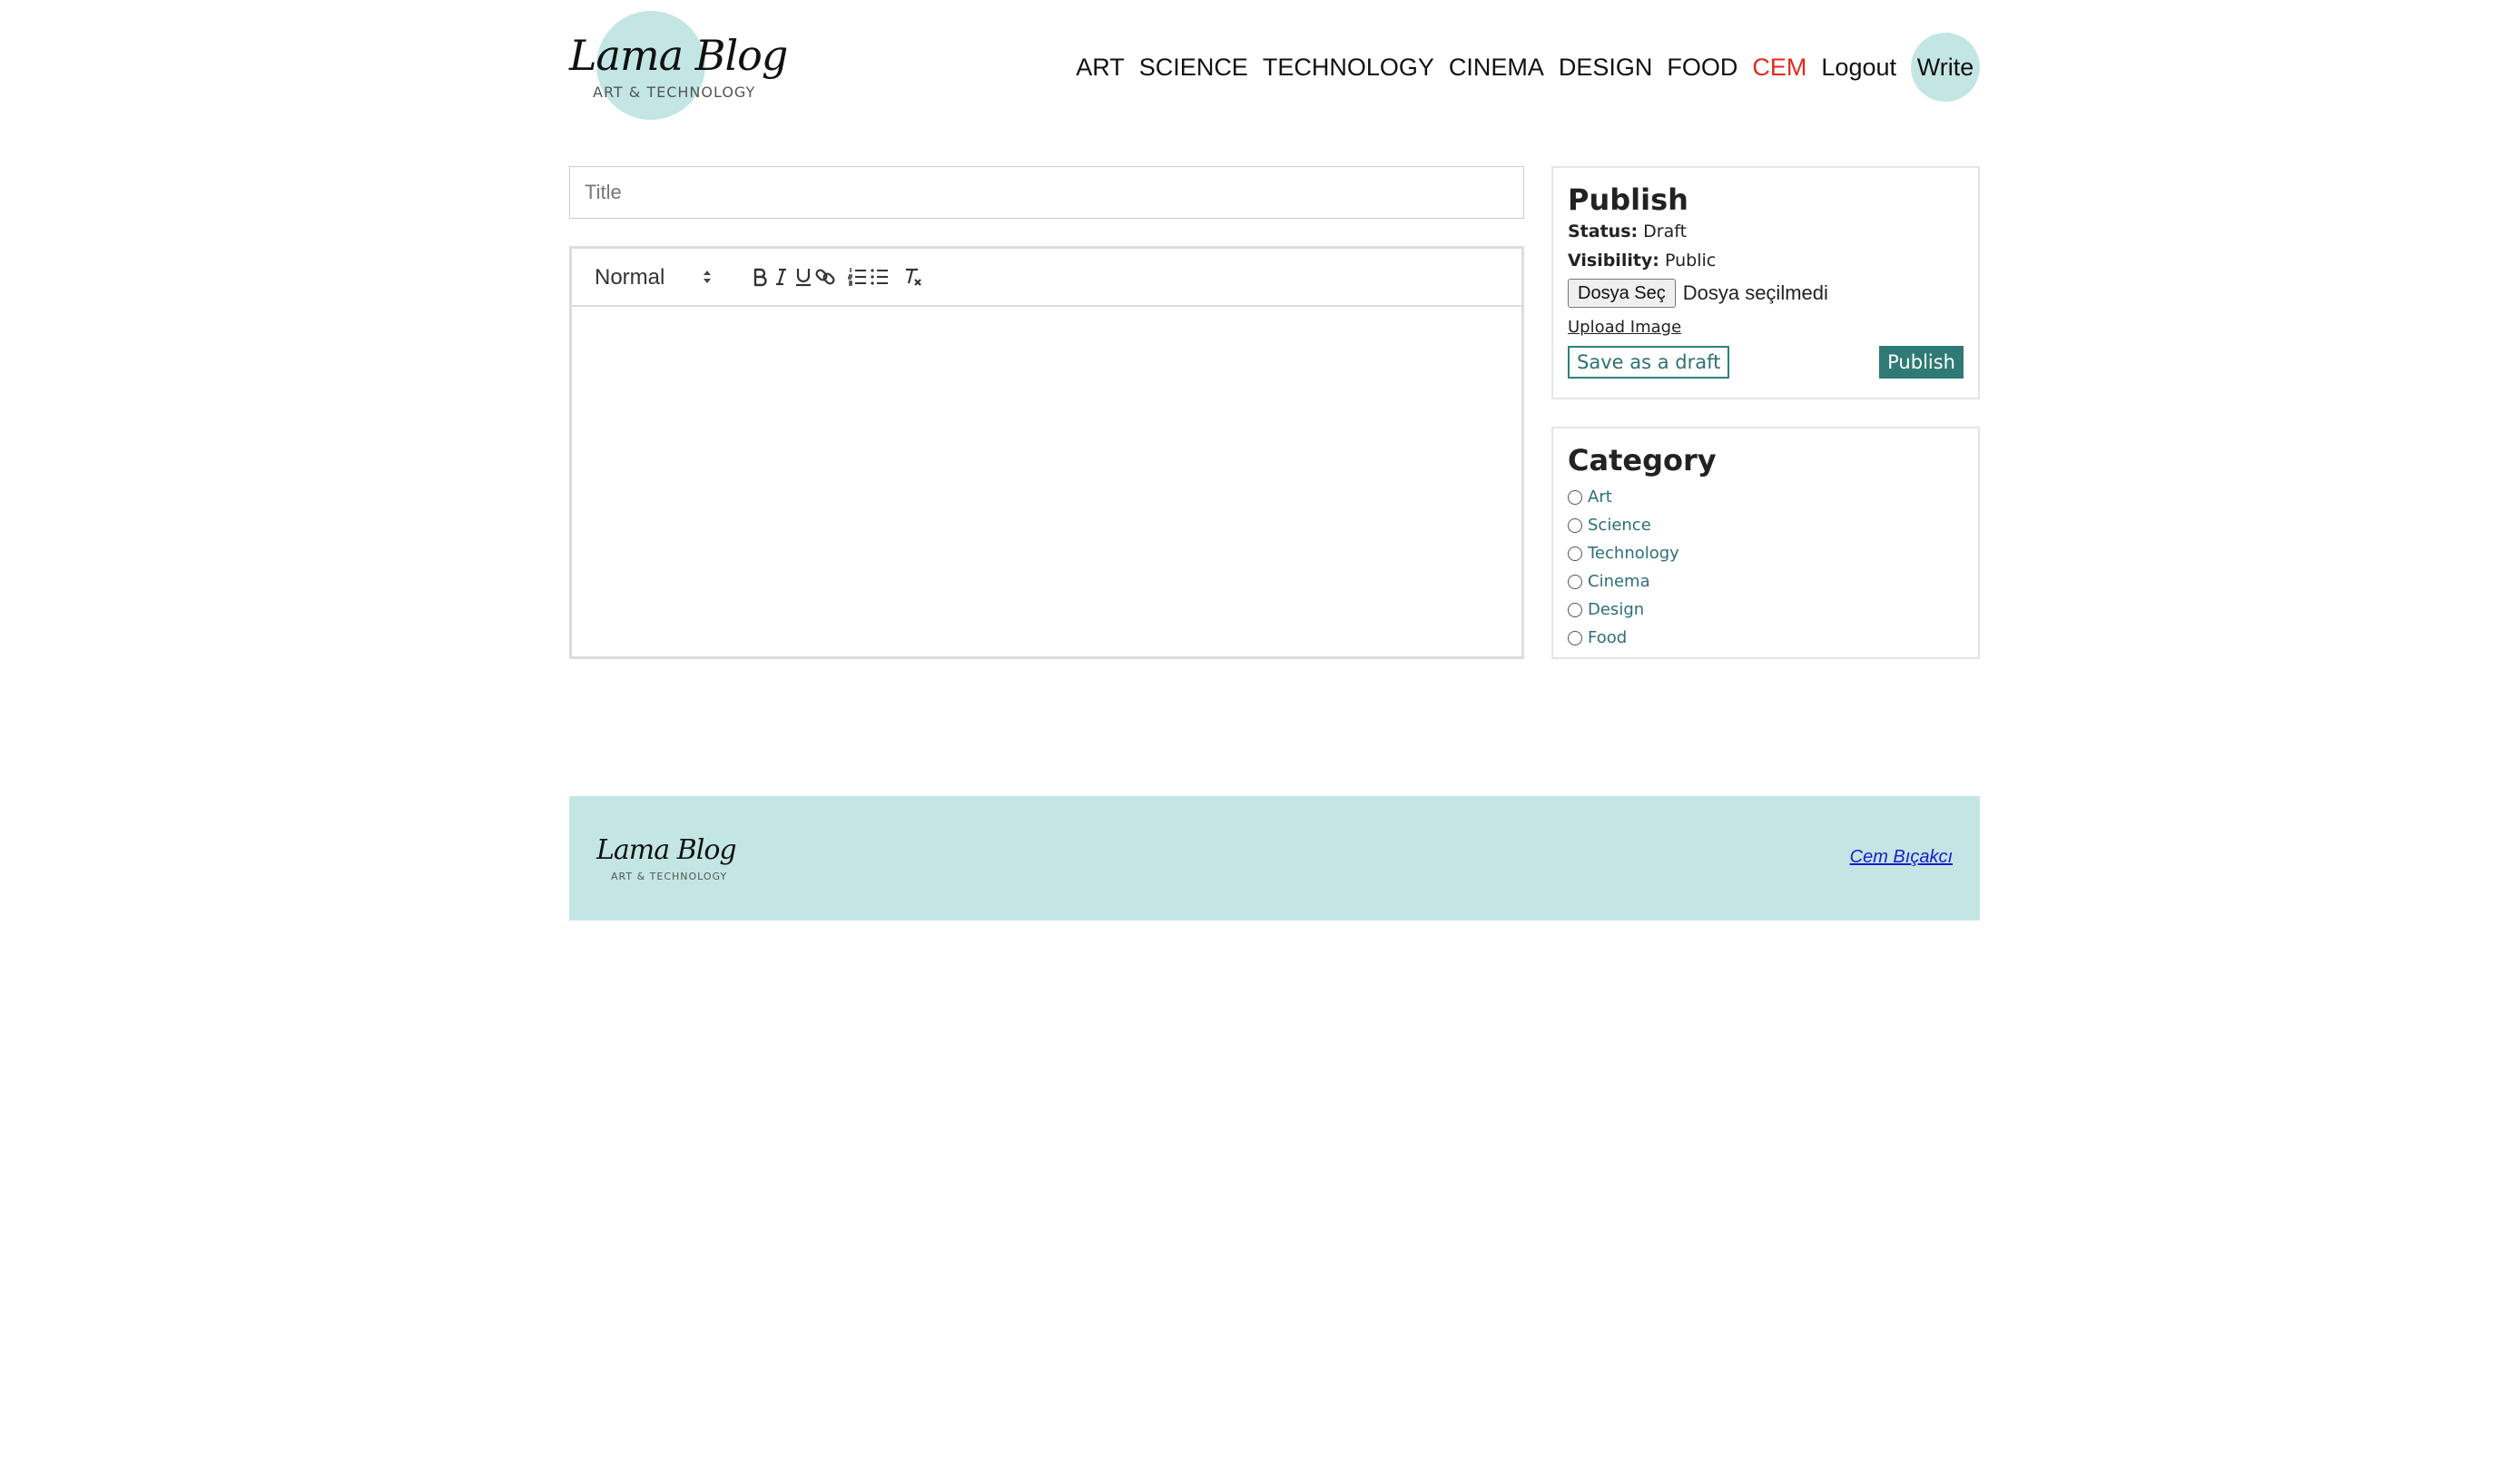 The image size is (2520, 1467). What do you see at coordinates (1608, 637) in the screenshot?
I see `category-label: Food` at bounding box center [1608, 637].